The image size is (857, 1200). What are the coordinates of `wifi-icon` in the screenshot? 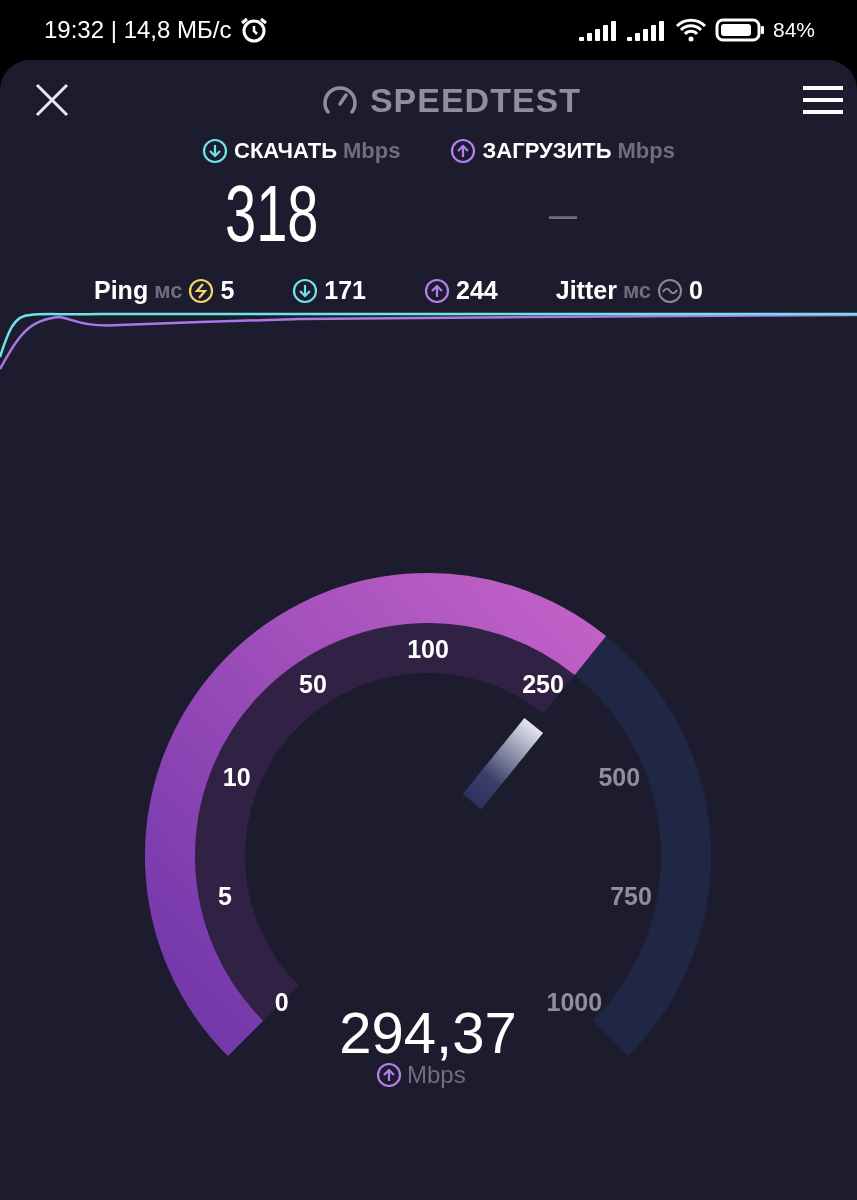 It's located at (690, 30).